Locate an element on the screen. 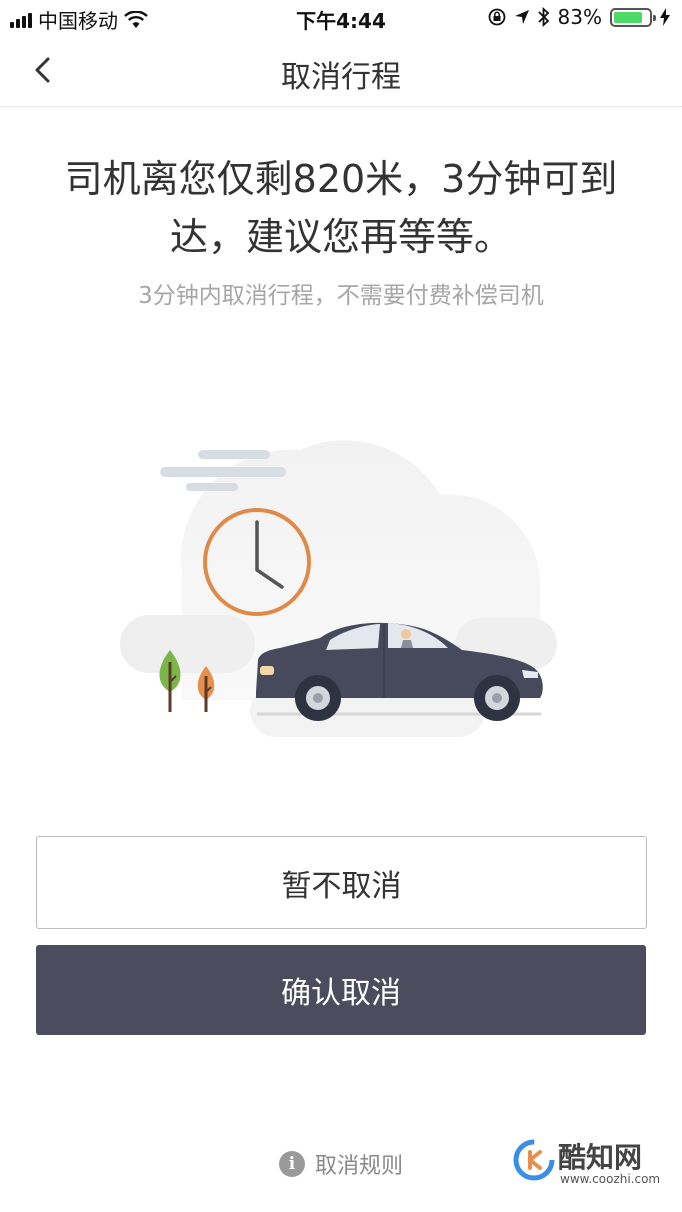  watermark-name: 酷知网 is located at coordinates (600, 1157).